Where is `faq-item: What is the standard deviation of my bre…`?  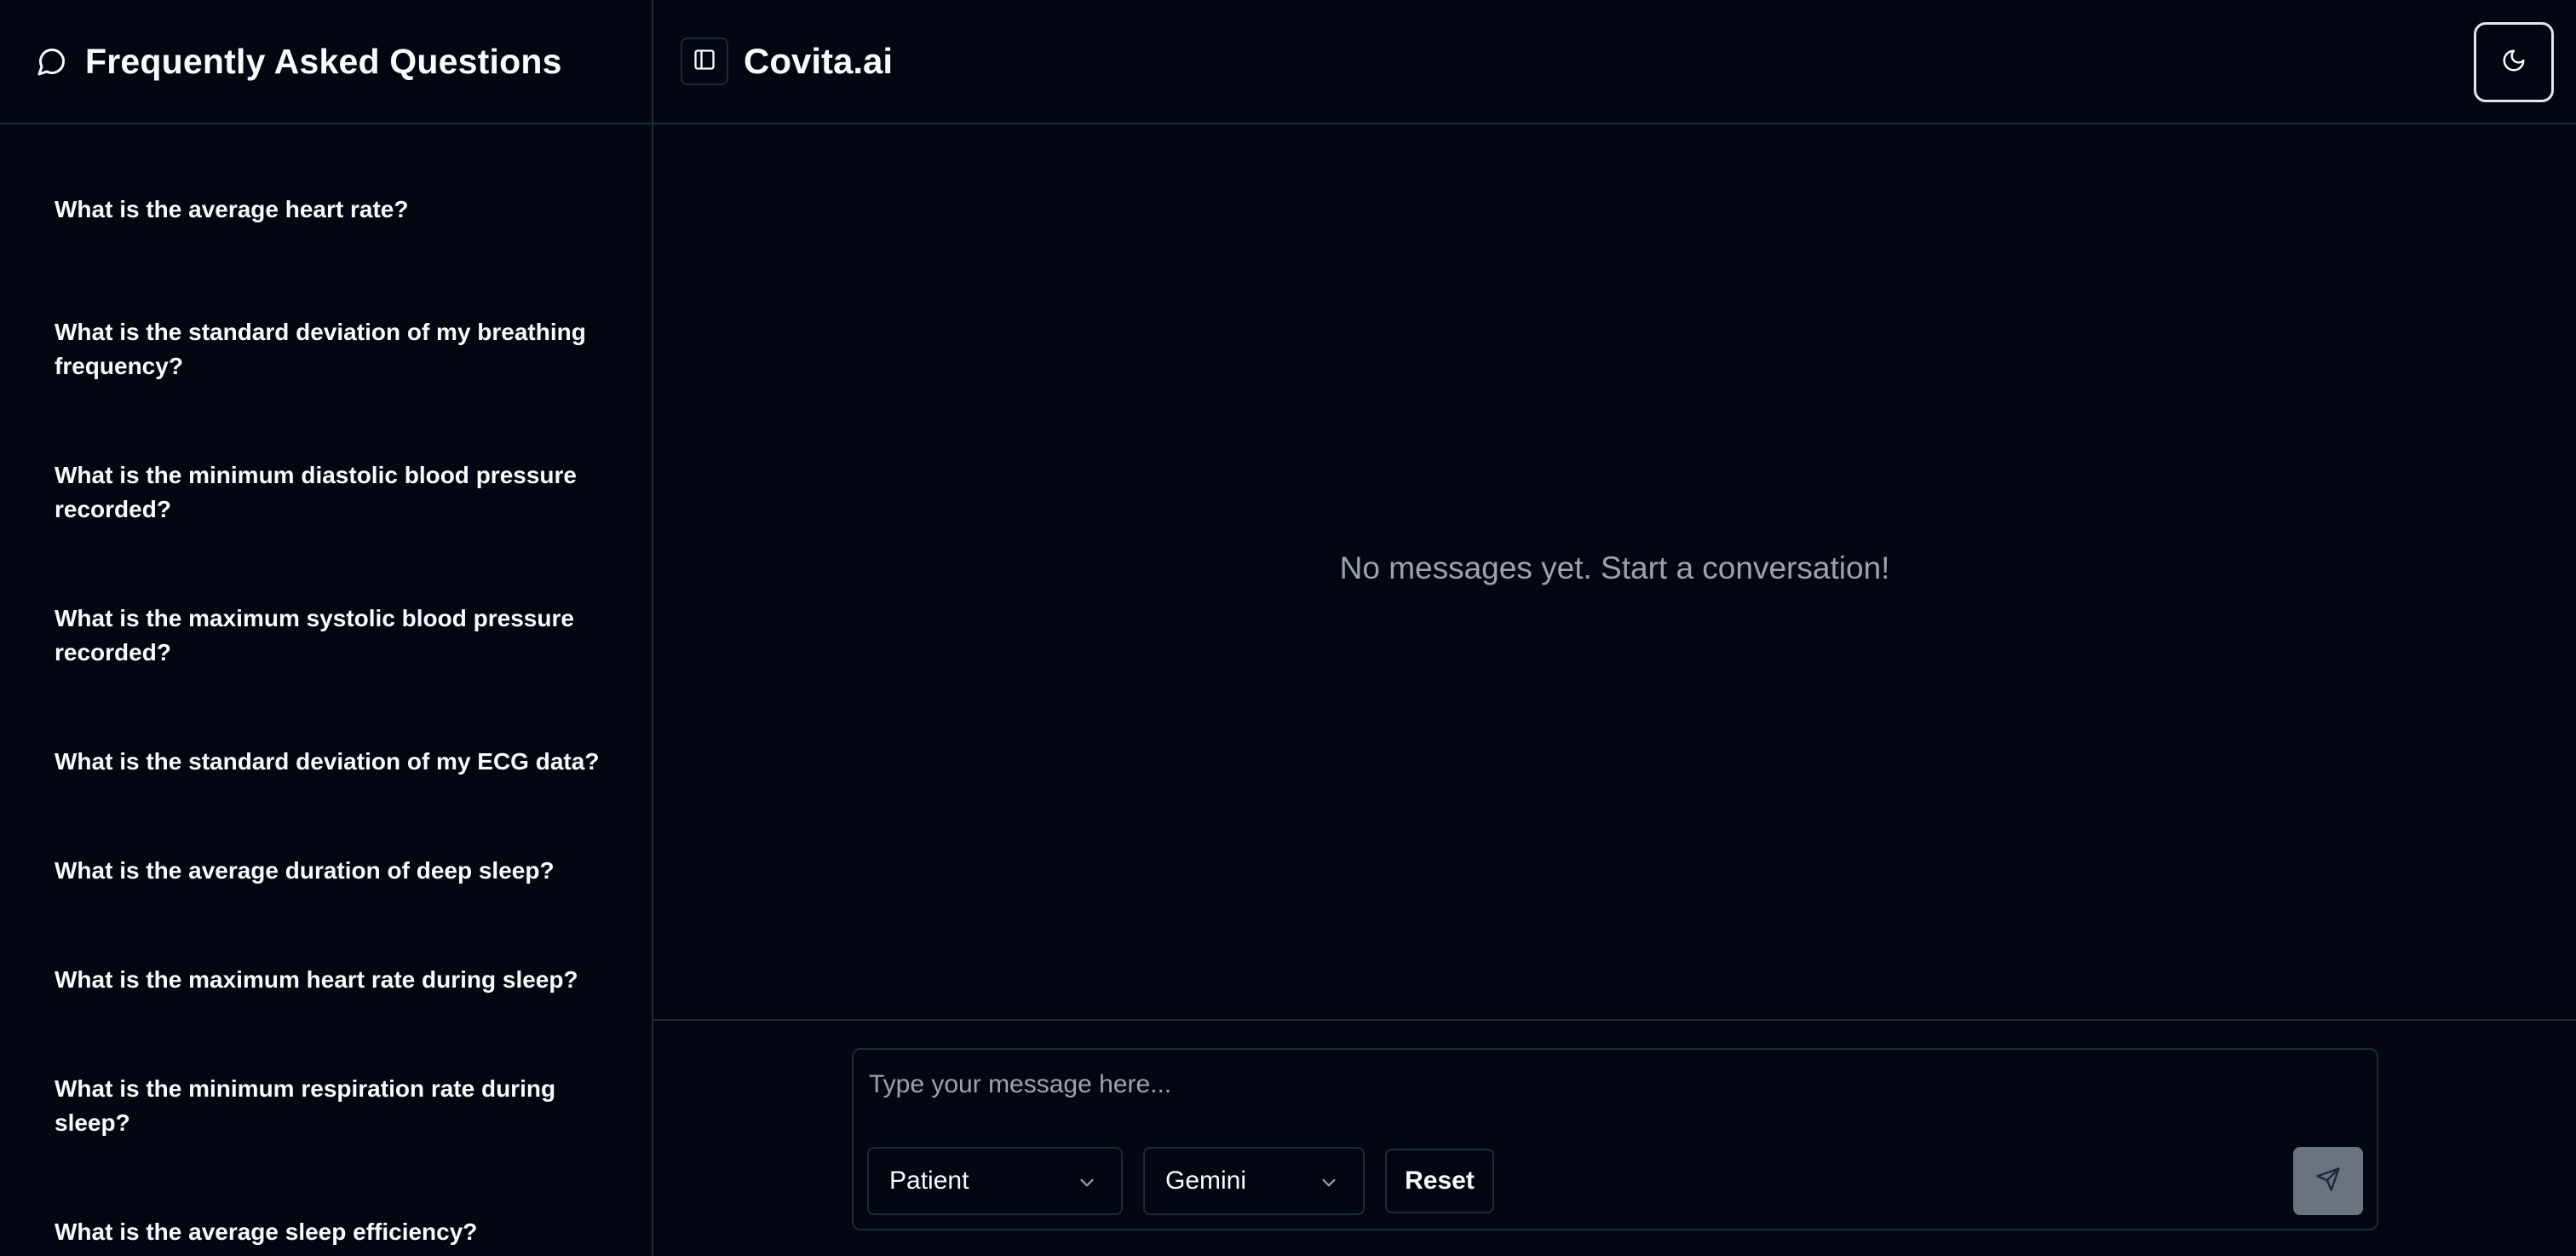
faq-item: What is the standard deviation of my bre… is located at coordinates (336, 349).